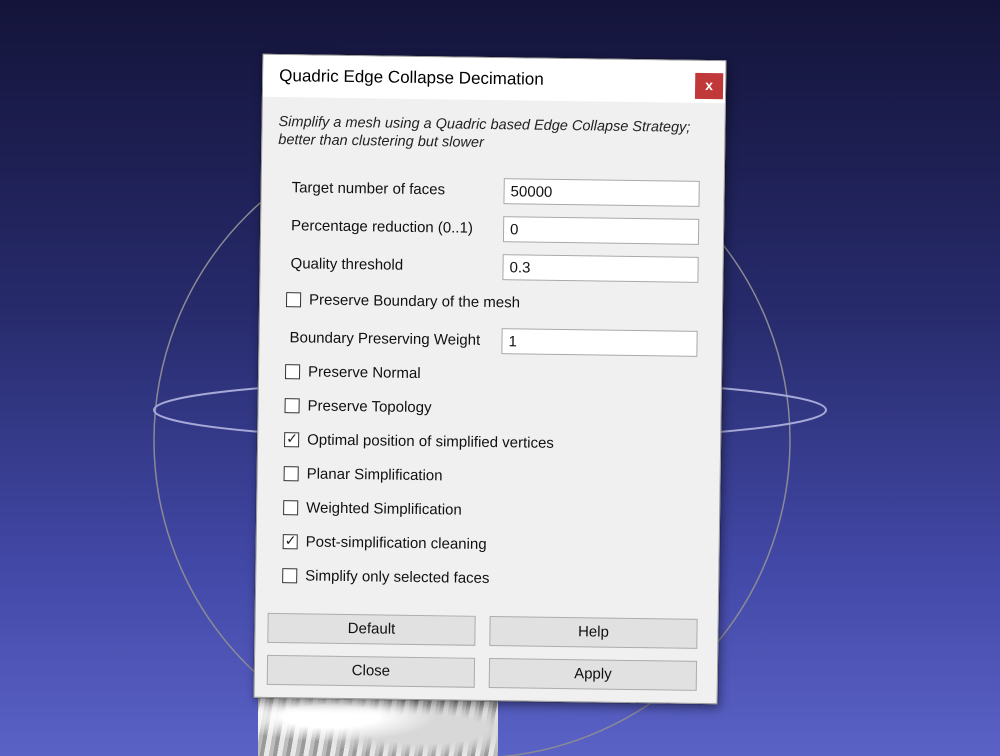 This screenshot has height=756, width=1000. What do you see at coordinates (347, 264) in the screenshot?
I see `quality-threshold-label: Quality threshold` at bounding box center [347, 264].